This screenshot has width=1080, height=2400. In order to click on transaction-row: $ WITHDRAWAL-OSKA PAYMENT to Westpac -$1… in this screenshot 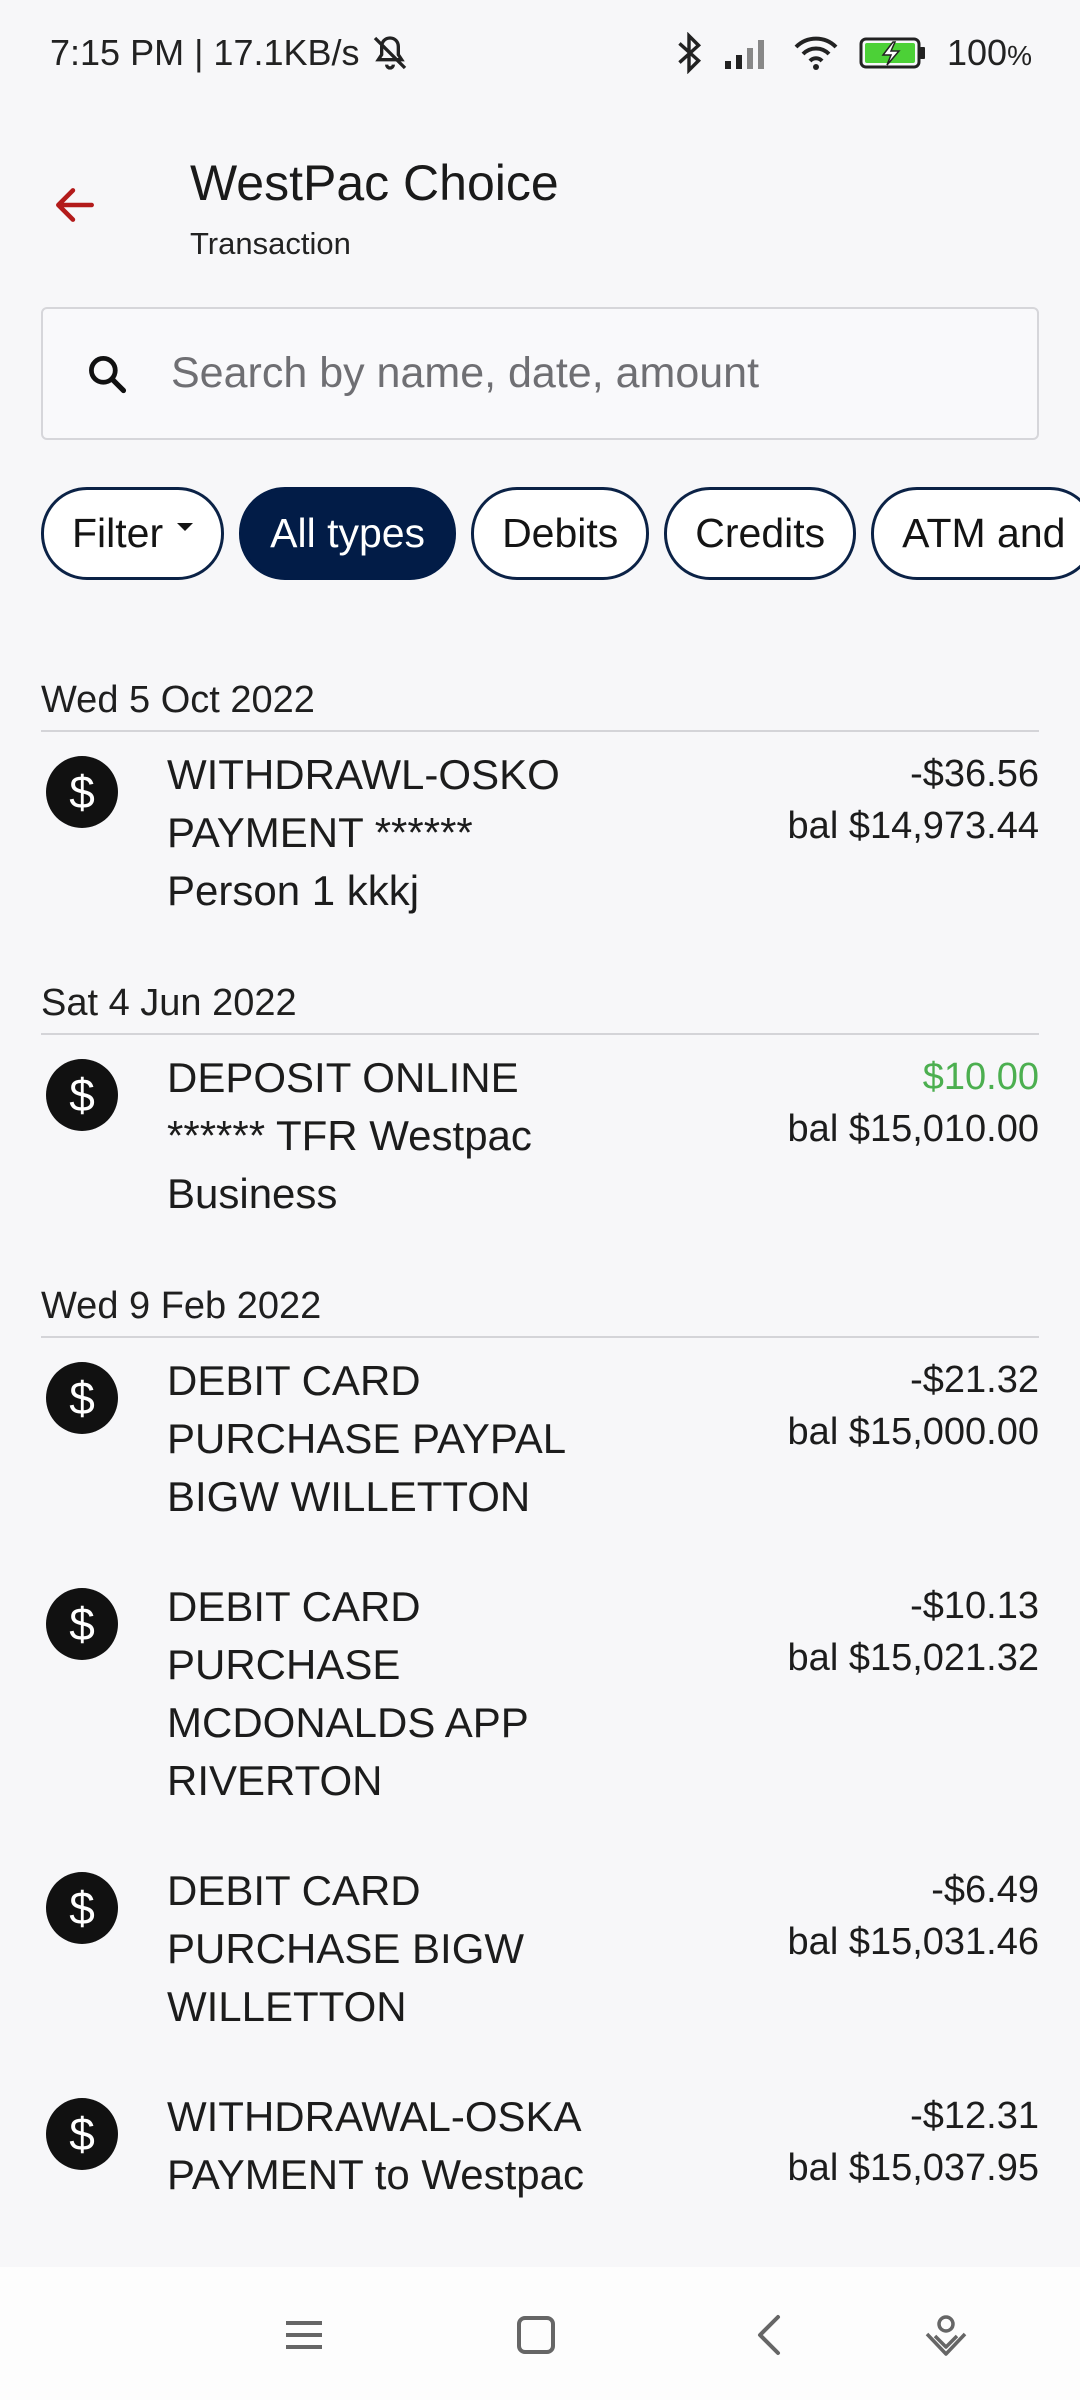, I will do `click(540, 2158)`.